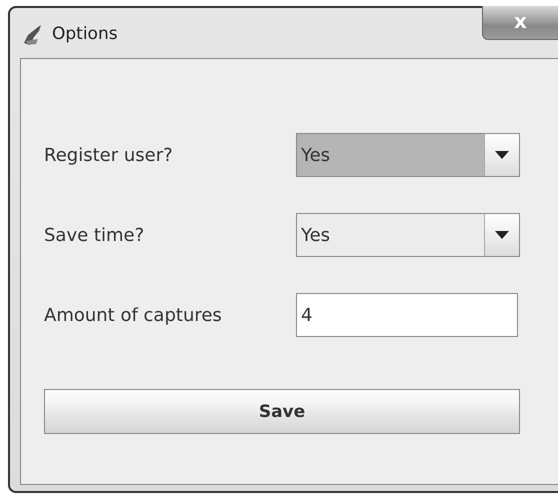 This screenshot has width=558, height=497. What do you see at coordinates (95, 235) in the screenshot?
I see `field-label: Save time?` at bounding box center [95, 235].